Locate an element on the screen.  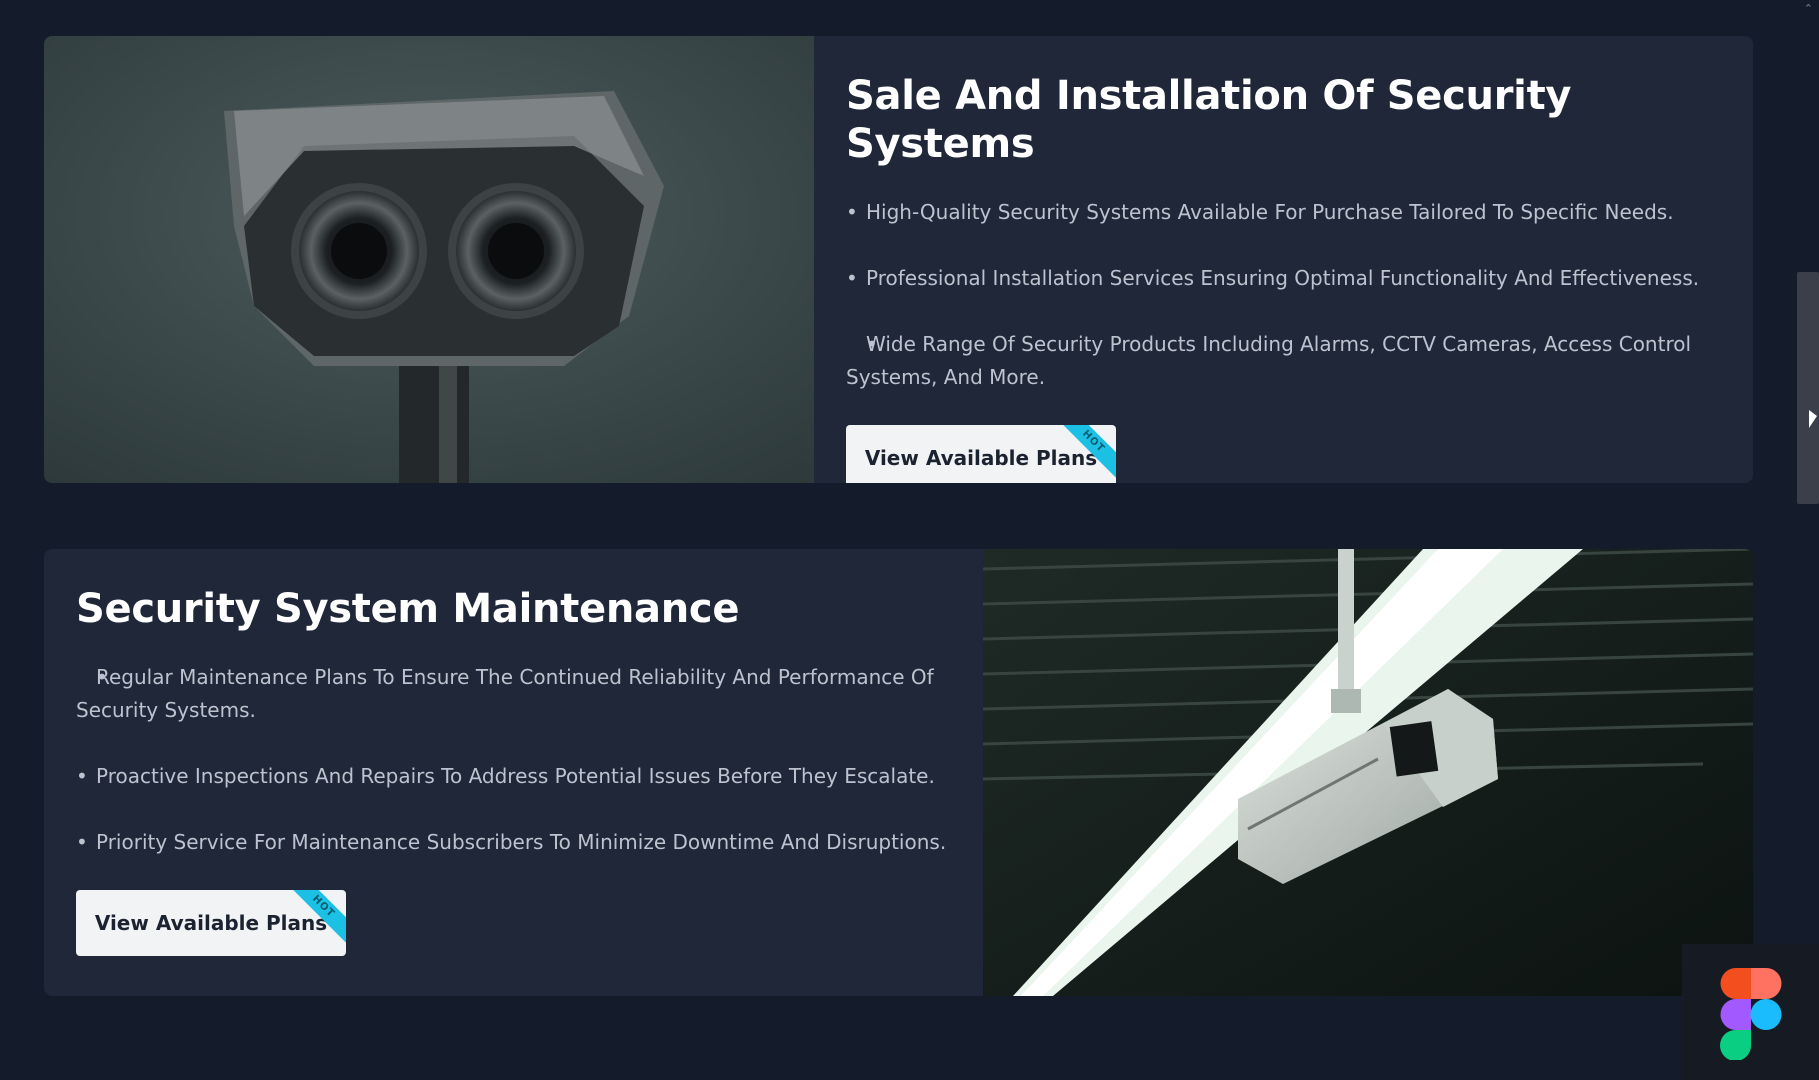
chevron-up-icon: ⌃ is located at coordinates (1808, 8).